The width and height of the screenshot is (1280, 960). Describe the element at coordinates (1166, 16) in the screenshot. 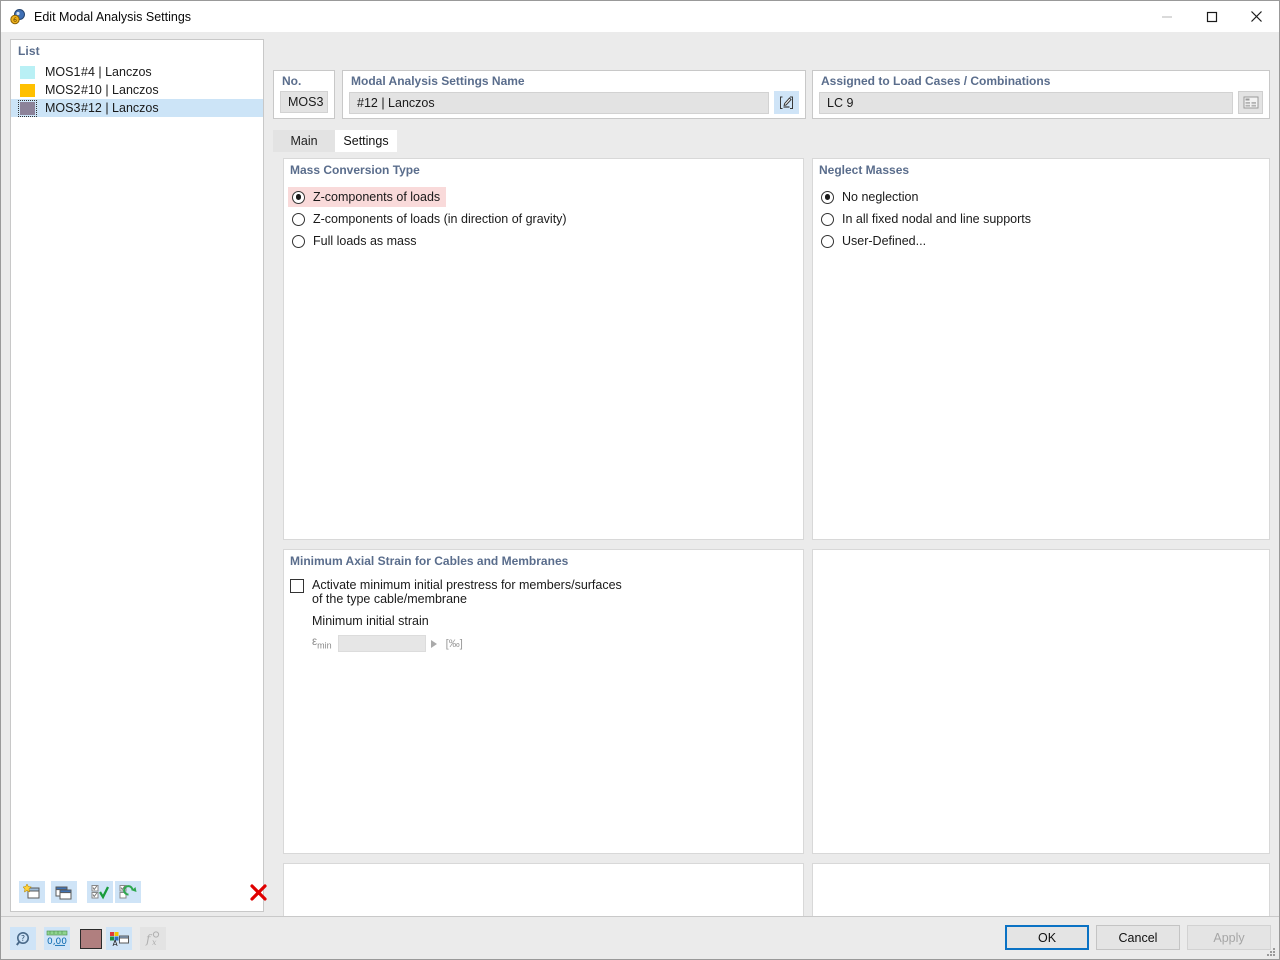

I see `minimize-button` at that location.